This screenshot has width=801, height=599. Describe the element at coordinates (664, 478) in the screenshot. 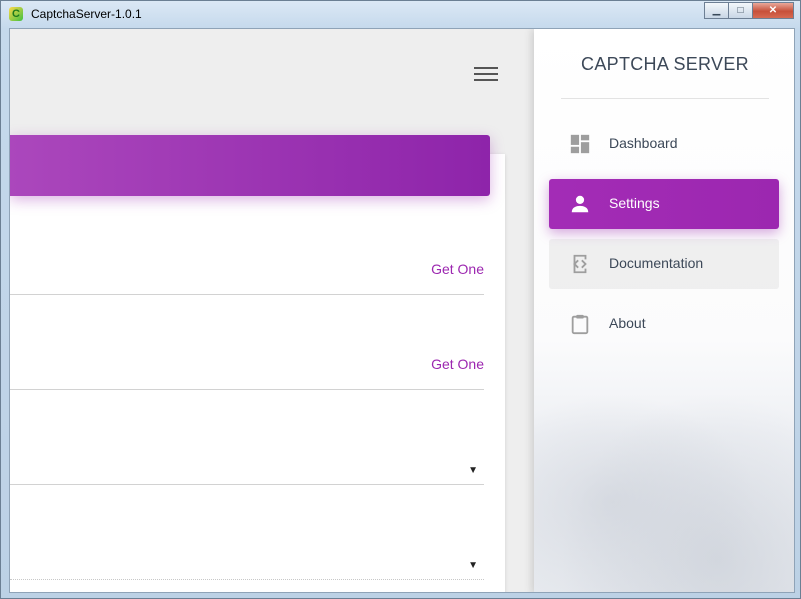

I see `sidebar-background-image` at that location.